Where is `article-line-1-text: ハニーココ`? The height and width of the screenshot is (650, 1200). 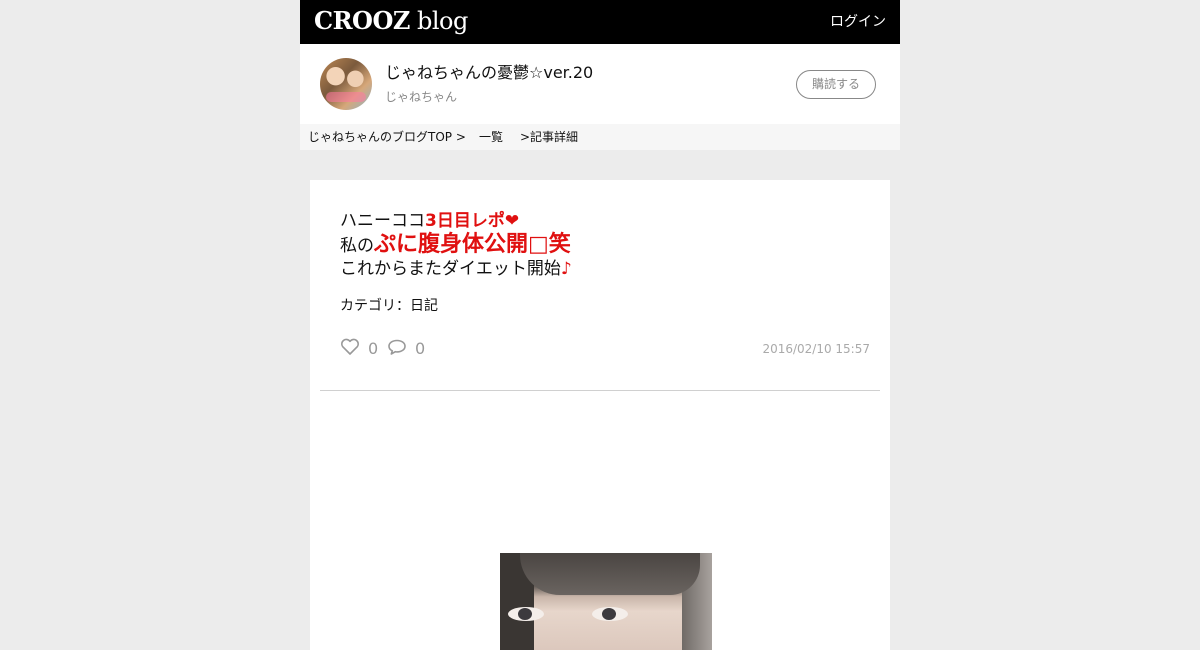 article-line-1-text: ハニーココ is located at coordinates (382, 221).